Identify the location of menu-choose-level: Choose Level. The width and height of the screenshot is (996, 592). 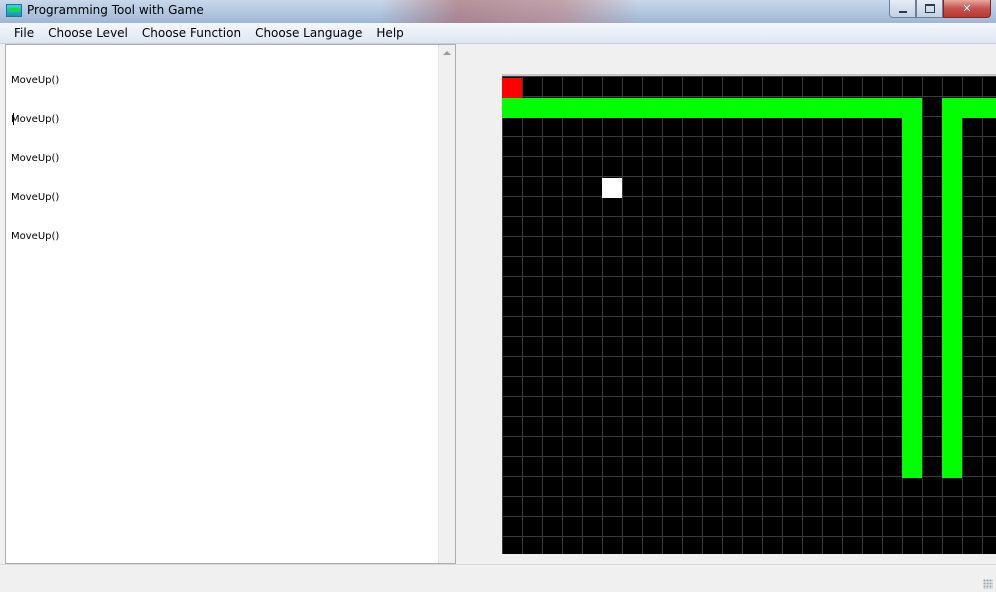
(88, 33).